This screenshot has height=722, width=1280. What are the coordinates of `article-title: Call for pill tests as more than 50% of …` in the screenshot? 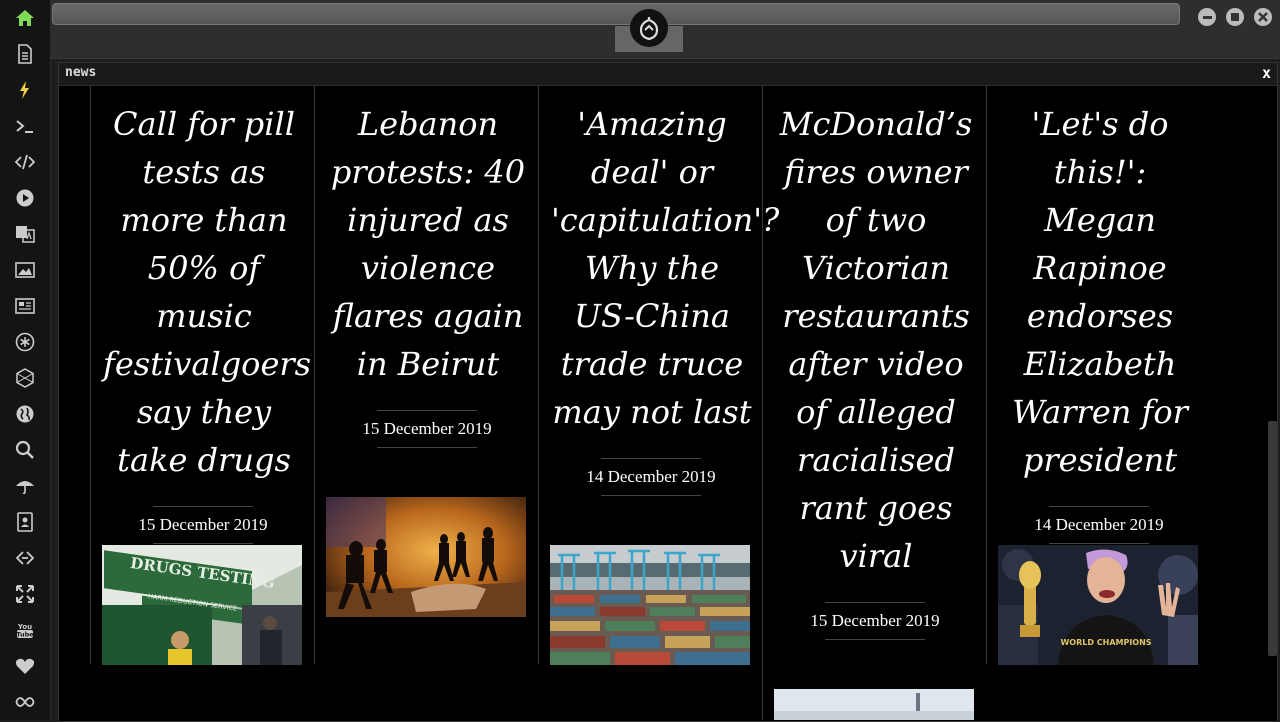 It's located at (207, 292).